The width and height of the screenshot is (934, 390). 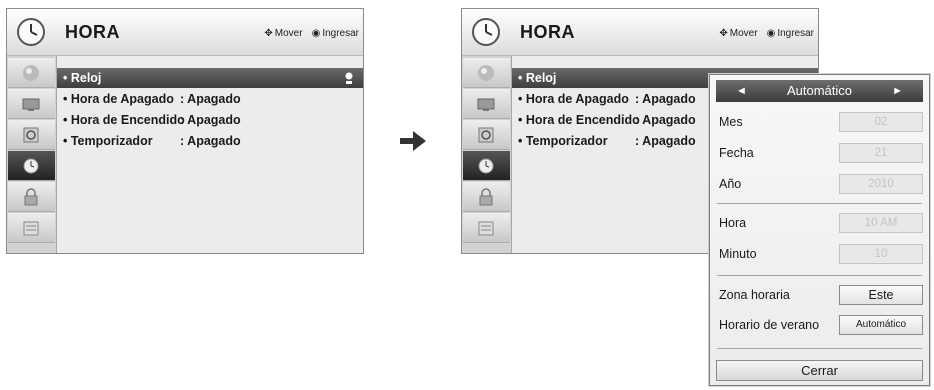 I want to click on menu-item-temporizador: • Temporizador : Apagado, so click(x=210, y=141).